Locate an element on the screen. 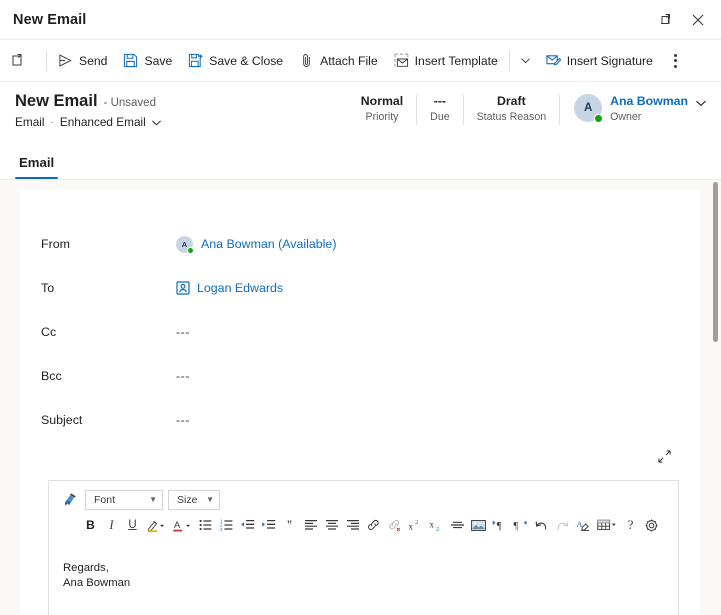 This screenshot has width=721, height=615. subscript-button: x 2 is located at coordinates (436, 525).